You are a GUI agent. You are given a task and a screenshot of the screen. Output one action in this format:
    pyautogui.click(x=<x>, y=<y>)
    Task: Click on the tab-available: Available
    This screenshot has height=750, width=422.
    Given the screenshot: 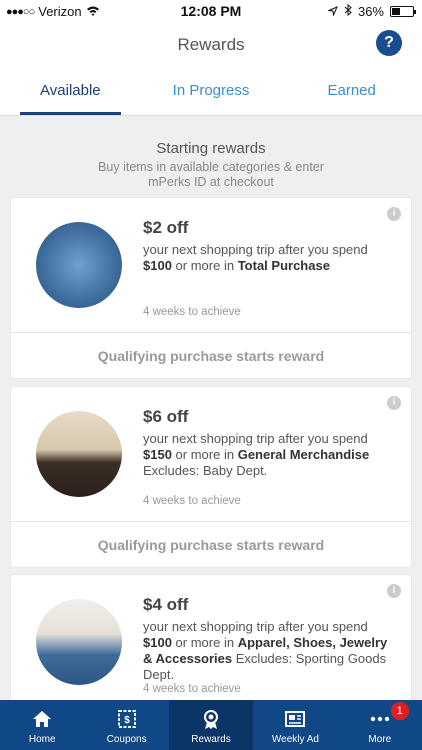 What is the action you would take?
    pyautogui.click(x=70, y=91)
    